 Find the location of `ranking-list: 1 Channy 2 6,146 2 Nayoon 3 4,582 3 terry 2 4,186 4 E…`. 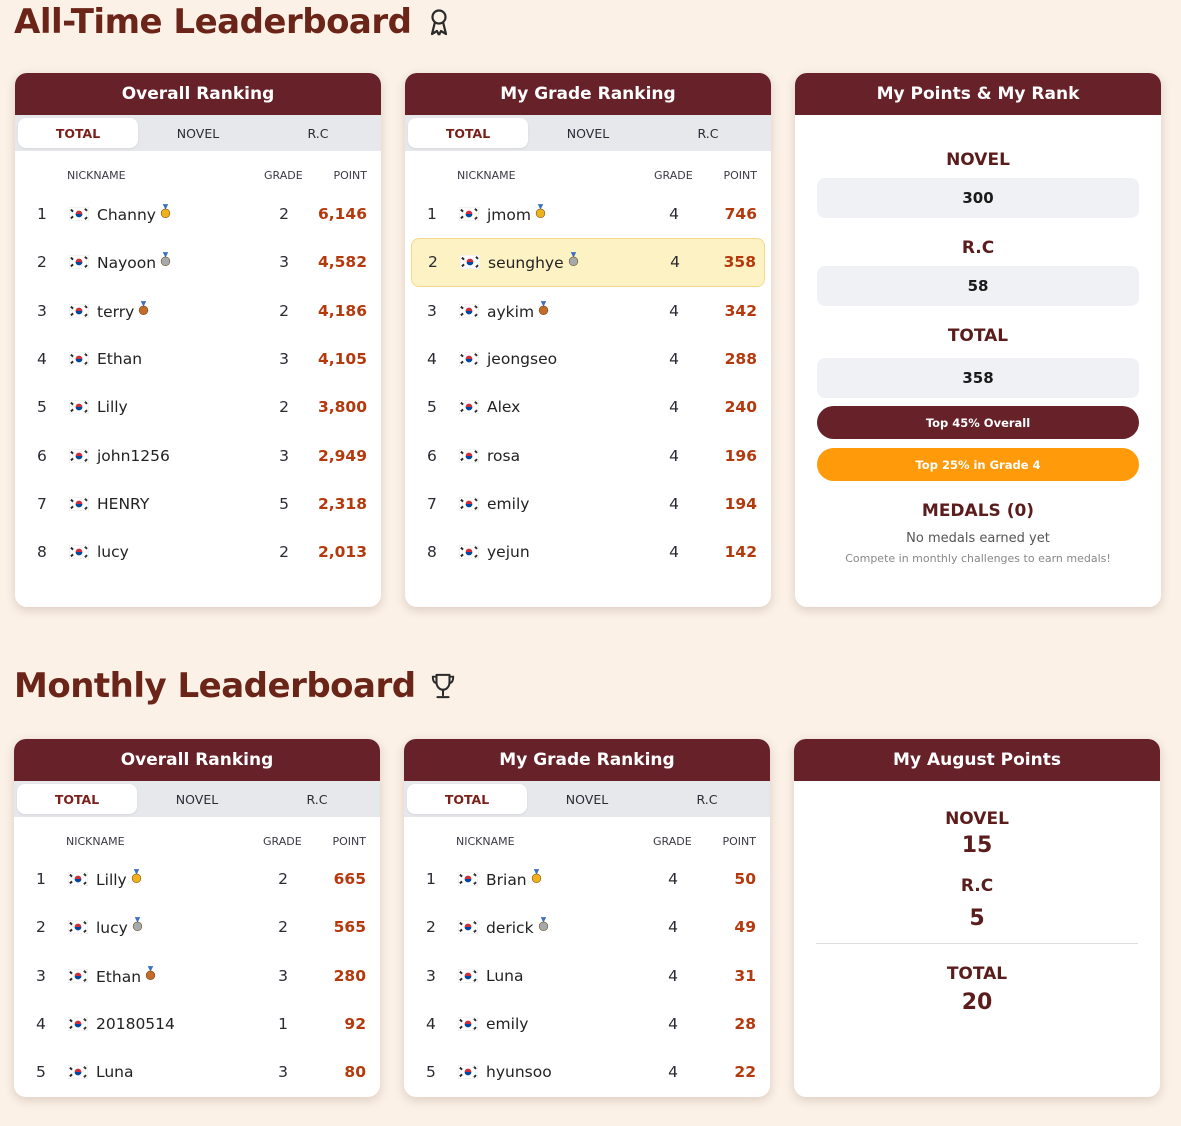

ranking-list: 1 Channy 2 6,146 2 Nayoon 3 4,582 3 terry 2 4,186 4 E… is located at coordinates (198, 397).